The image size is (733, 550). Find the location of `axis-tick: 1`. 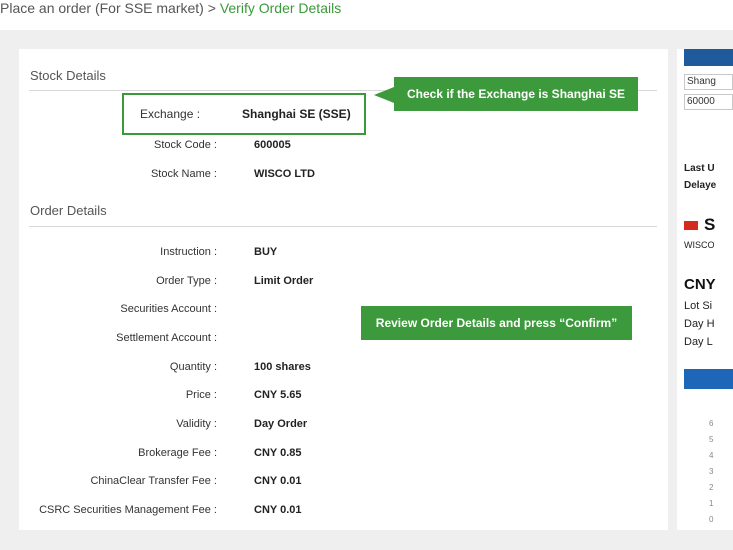

axis-tick: 1 is located at coordinates (711, 503).